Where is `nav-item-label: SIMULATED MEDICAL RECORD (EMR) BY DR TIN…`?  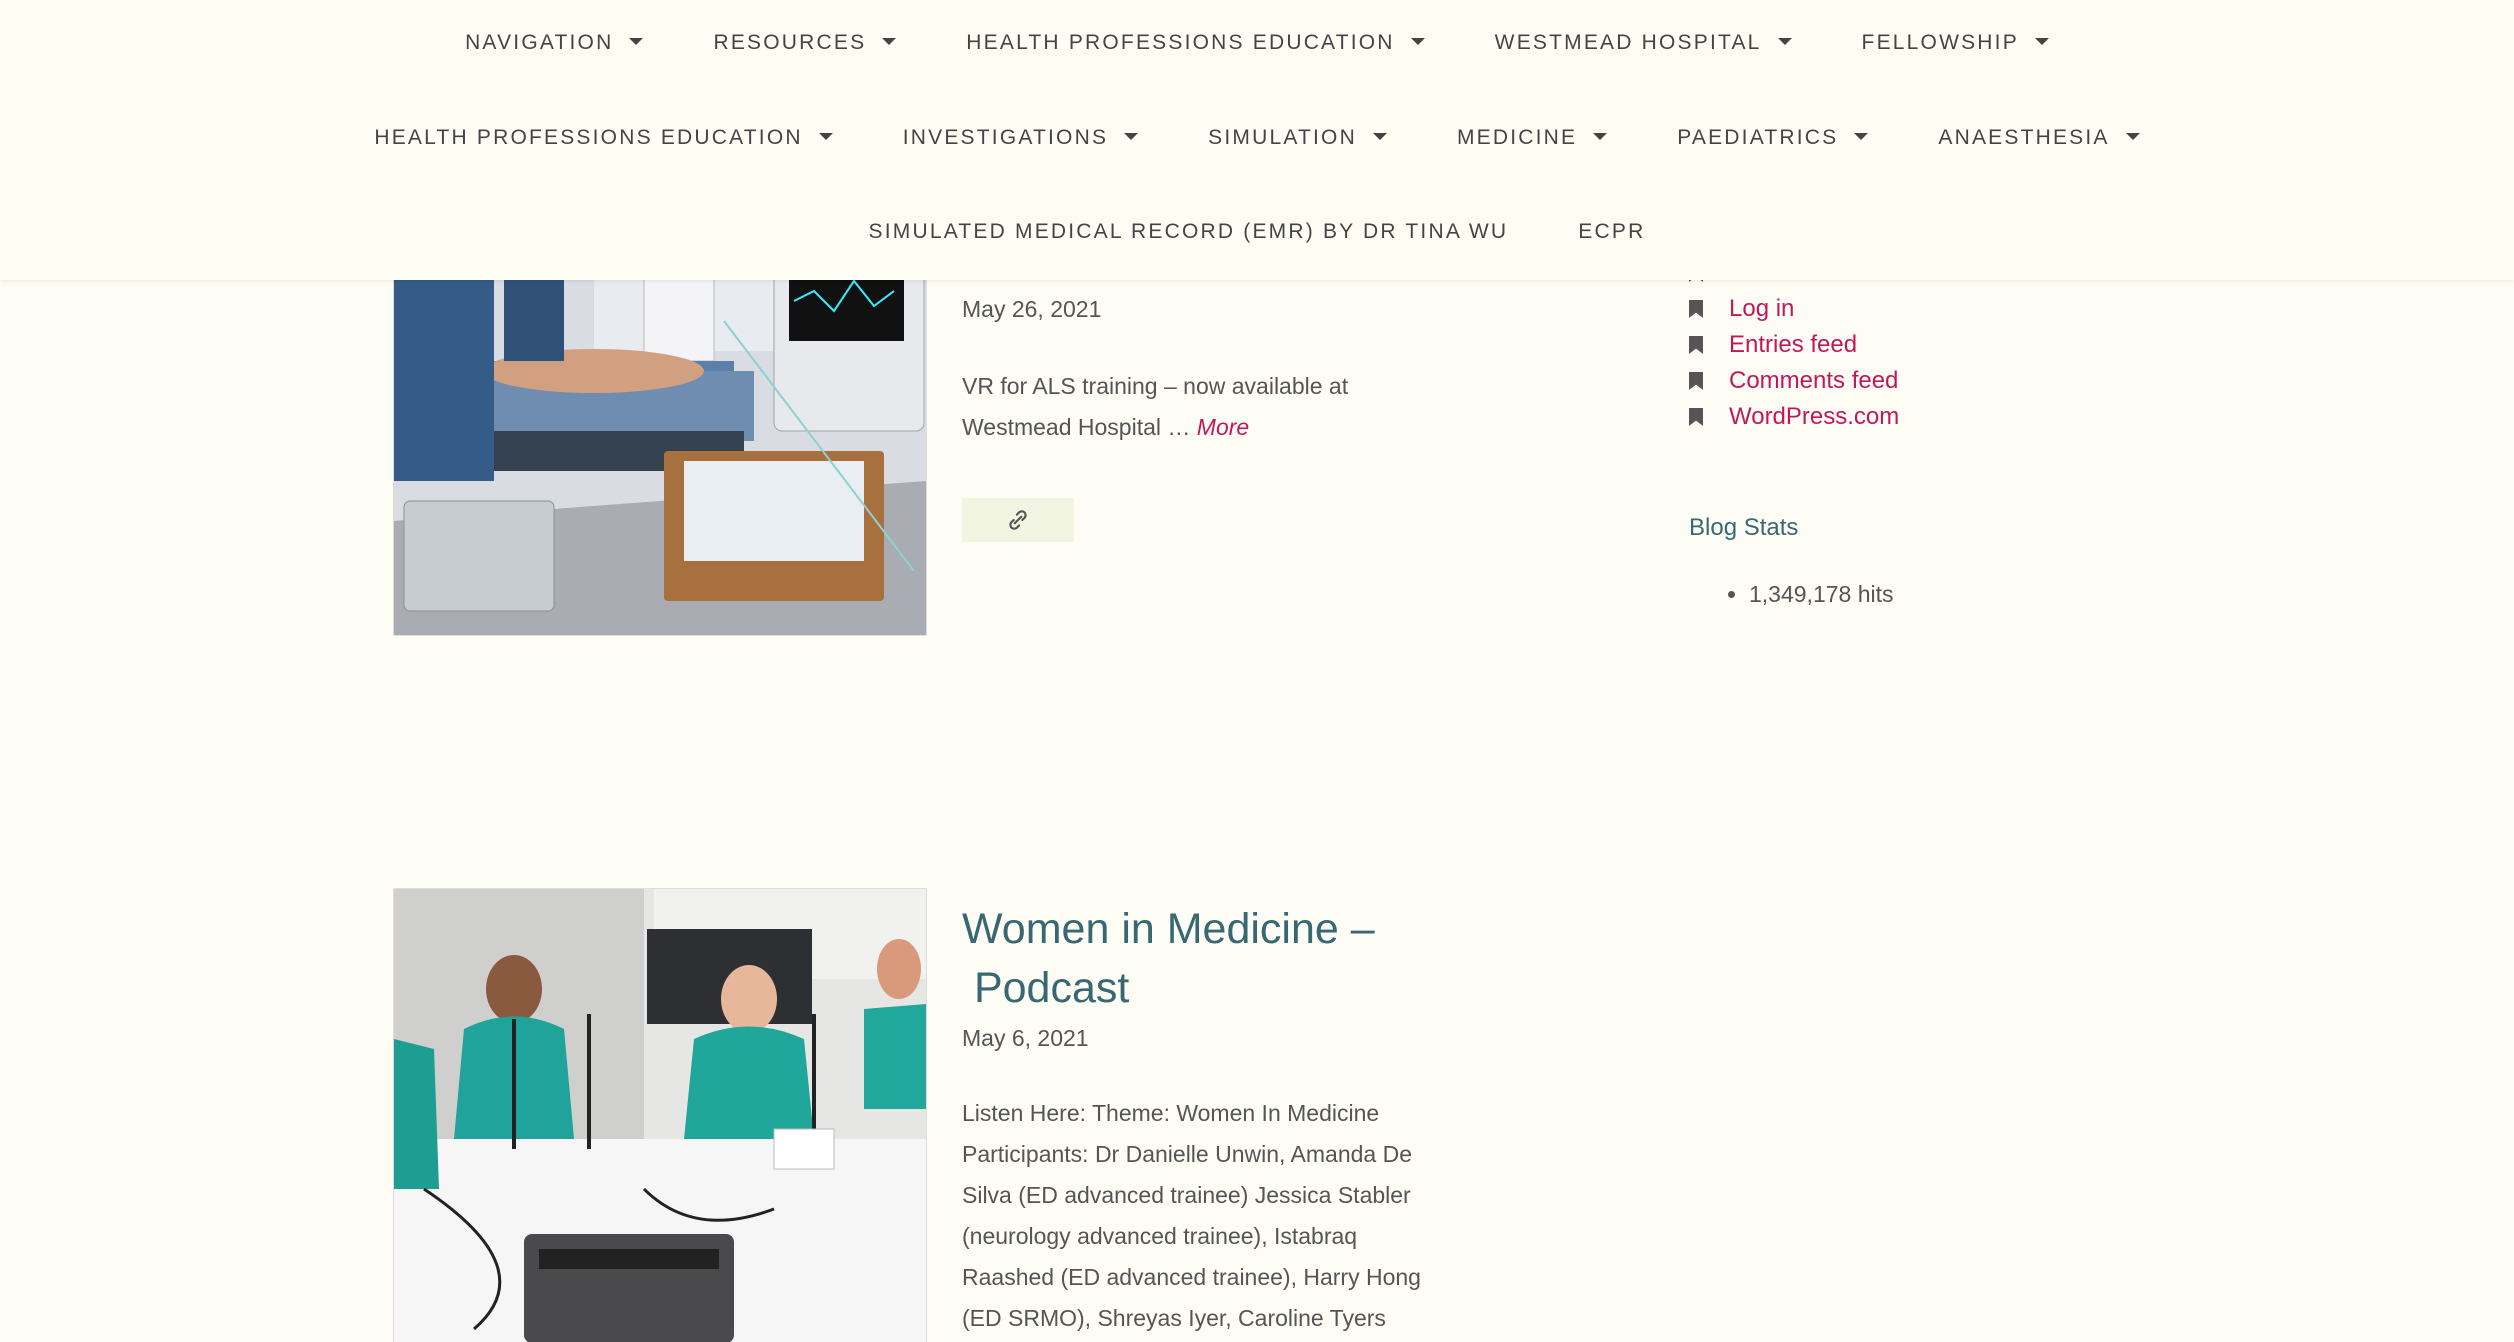
nav-item-label: SIMULATED MEDICAL RECORD (EMR) BY DR TIN… is located at coordinates (1188, 231).